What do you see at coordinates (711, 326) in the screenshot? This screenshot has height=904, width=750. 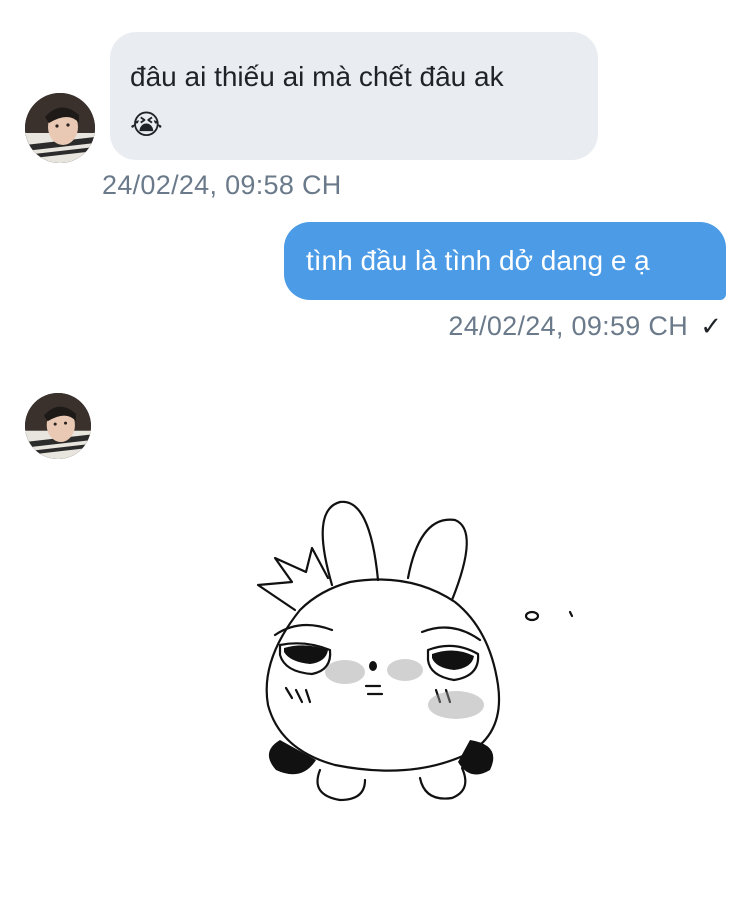 I see `sent-check-icon: ✓` at bounding box center [711, 326].